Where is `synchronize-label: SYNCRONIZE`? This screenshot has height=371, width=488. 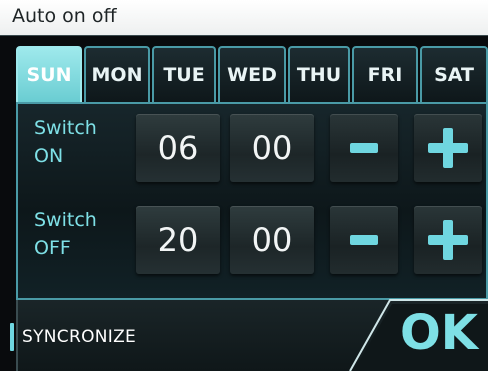
synchronize-label: SYNCRONIZE is located at coordinates (79, 337).